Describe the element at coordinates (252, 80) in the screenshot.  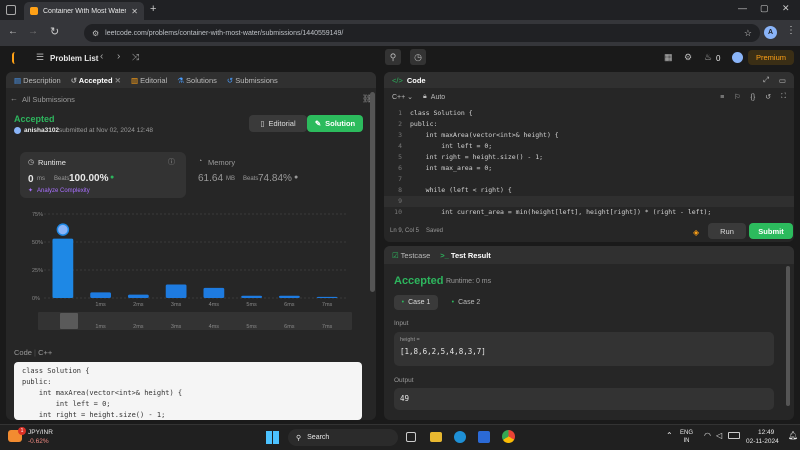
I see `tab-submissions: ↺ Submissions` at that location.